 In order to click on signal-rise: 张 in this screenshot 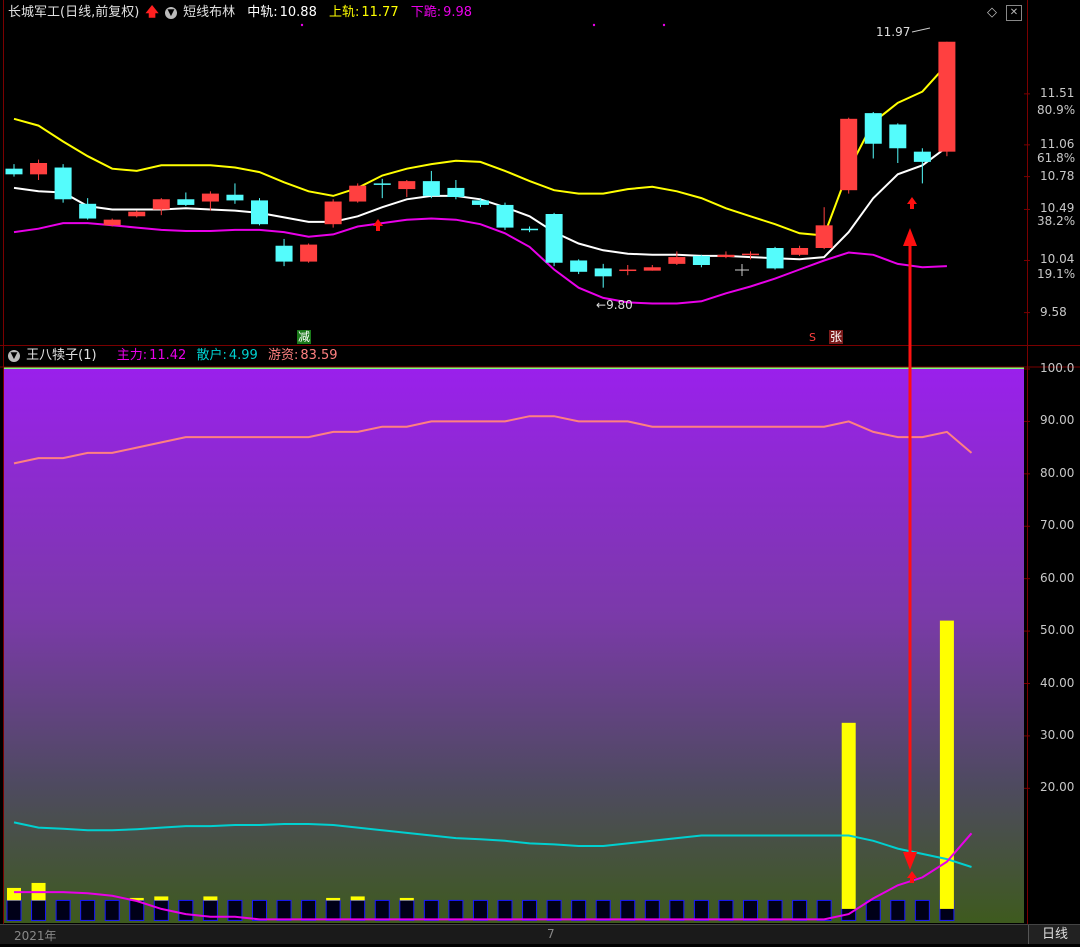, I will do `click(836, 337)`.